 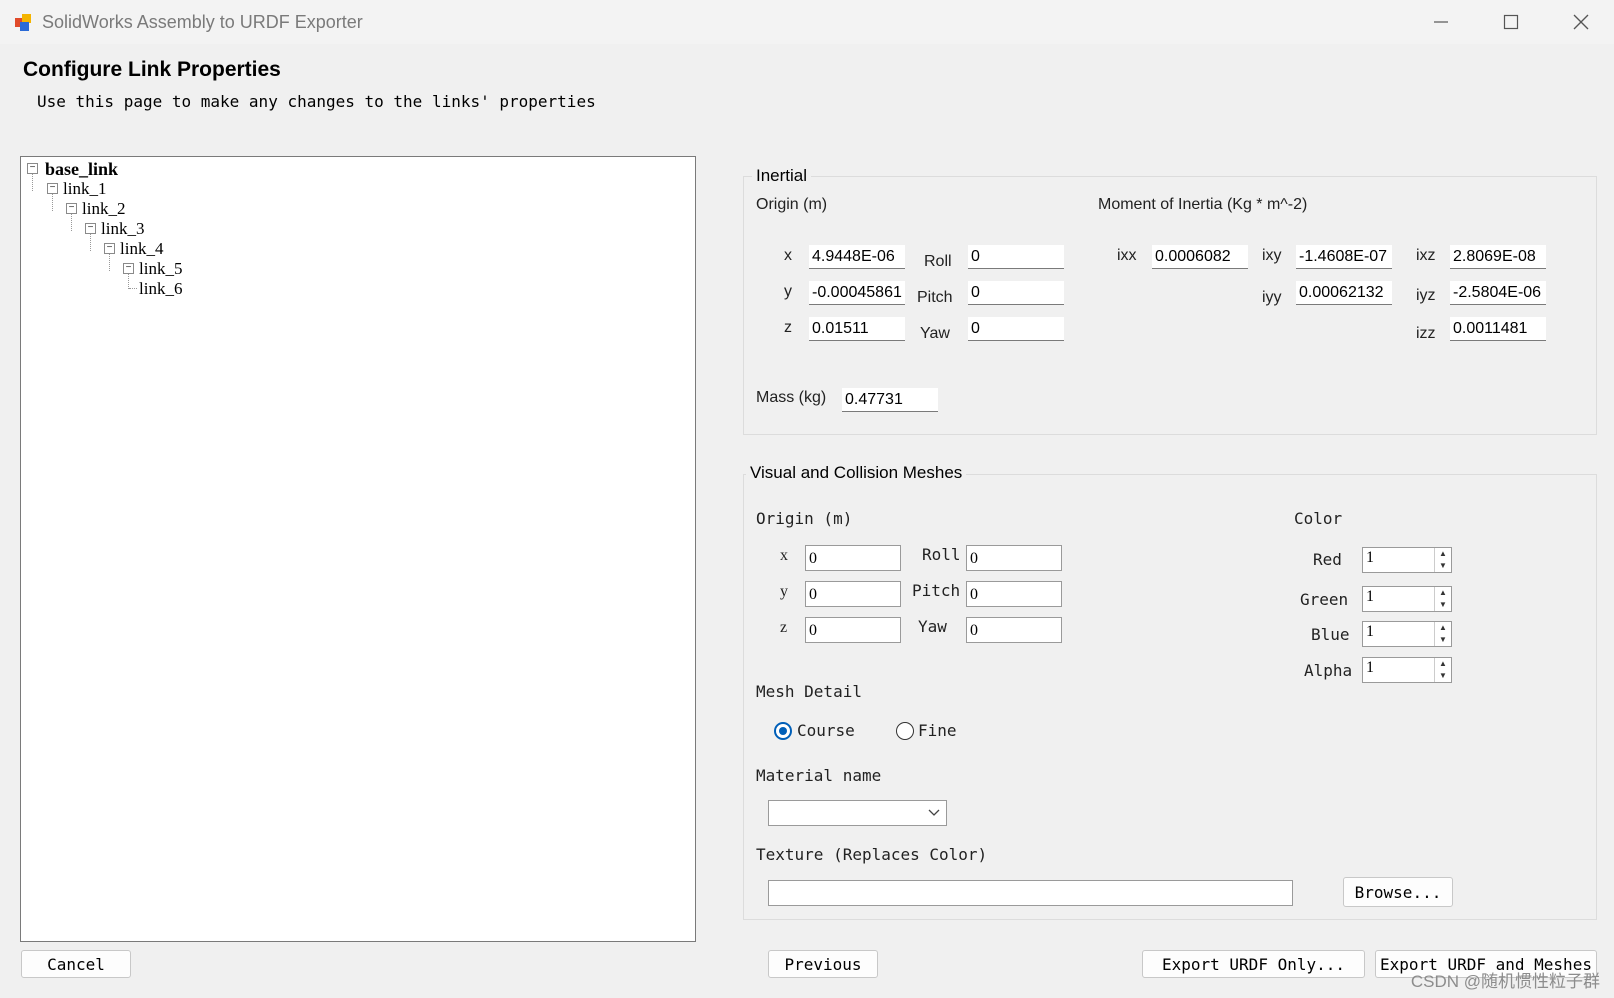 What do you see at coordinates (1498, 293) in the screenshot?
I see `iyz-field: -2.5804E-06` at bounding box center [1498, 293].